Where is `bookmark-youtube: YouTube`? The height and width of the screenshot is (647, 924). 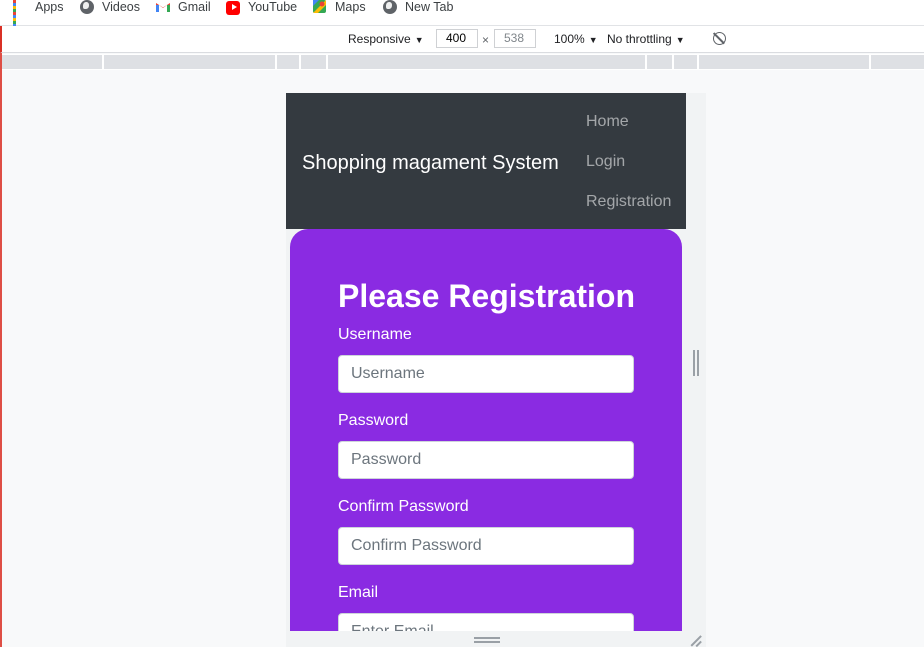
bookmark-youtube: YouTube is located at coordinates (262, 7).